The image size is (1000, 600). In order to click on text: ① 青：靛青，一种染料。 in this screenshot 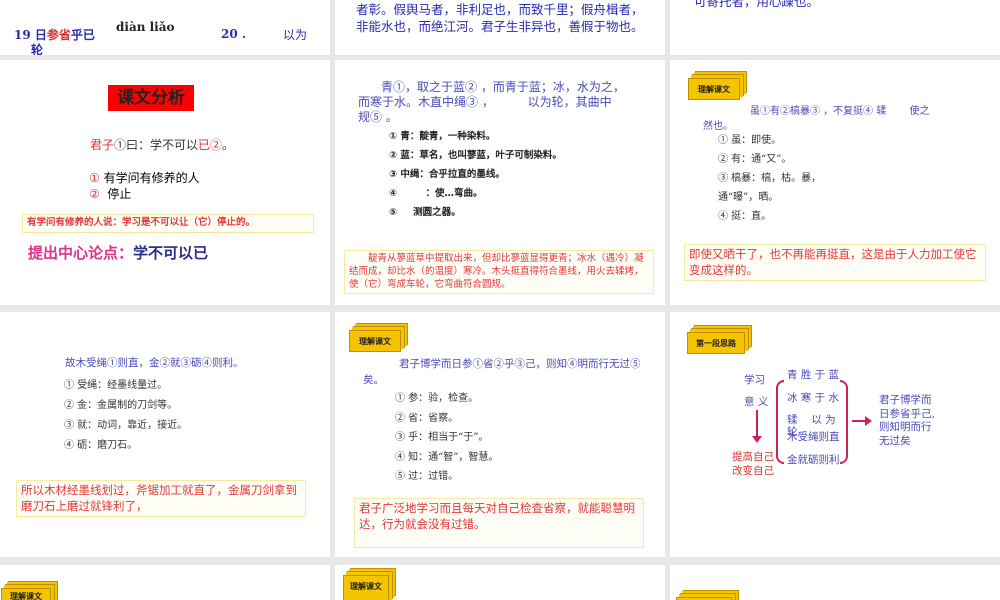, I will do `click(442, 136)`.